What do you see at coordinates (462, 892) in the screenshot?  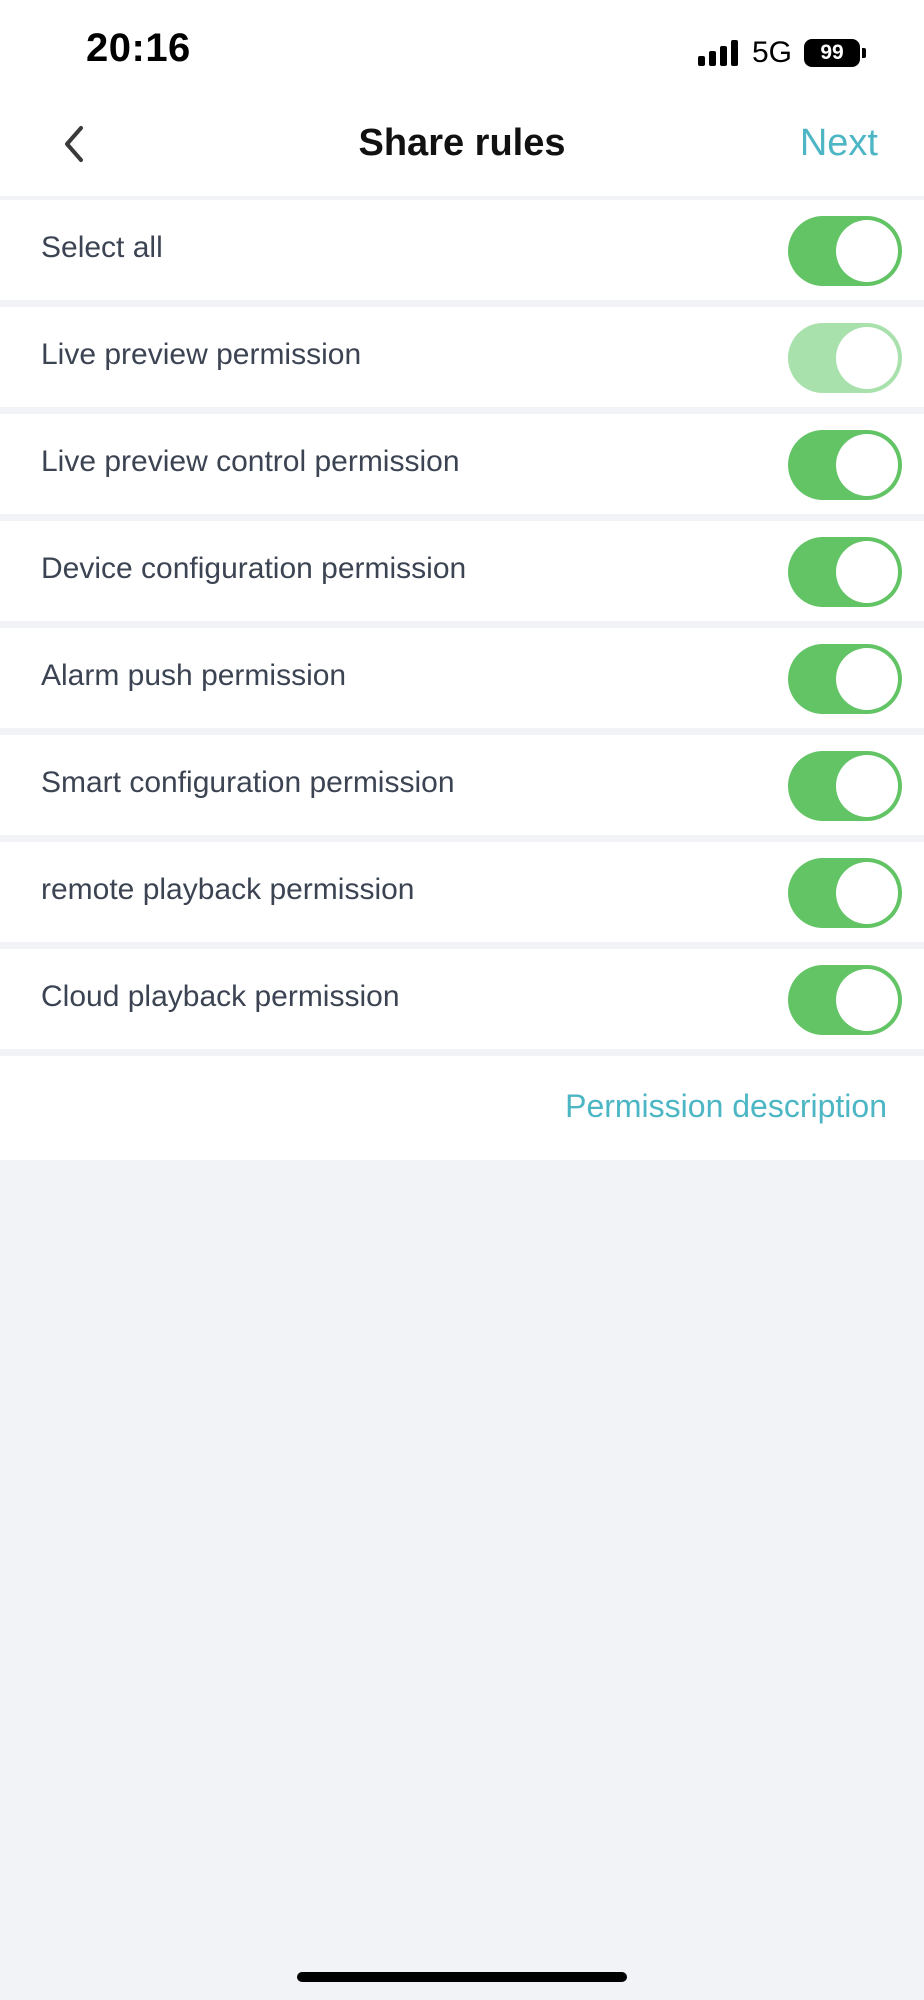 I see `permission-row-remote-playback: remote playback permission` at bounding box center [462, 892].